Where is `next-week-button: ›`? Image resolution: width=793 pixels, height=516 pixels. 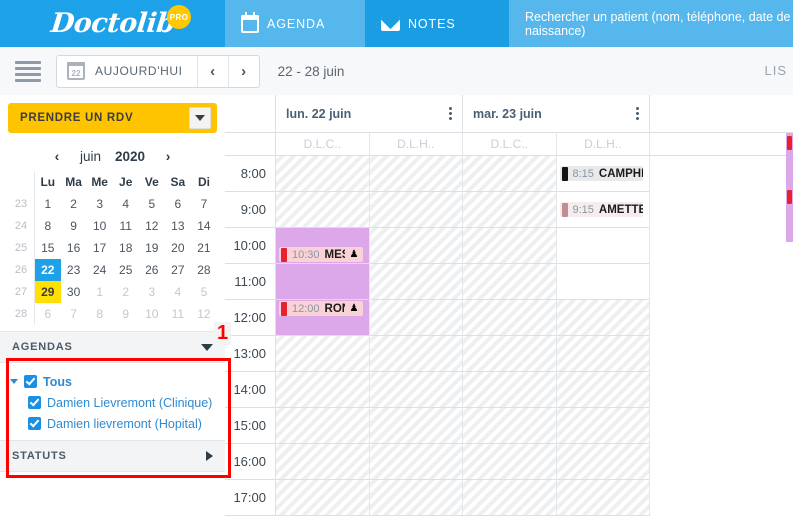
next-week-button: › is located at coordinates (243, 71).